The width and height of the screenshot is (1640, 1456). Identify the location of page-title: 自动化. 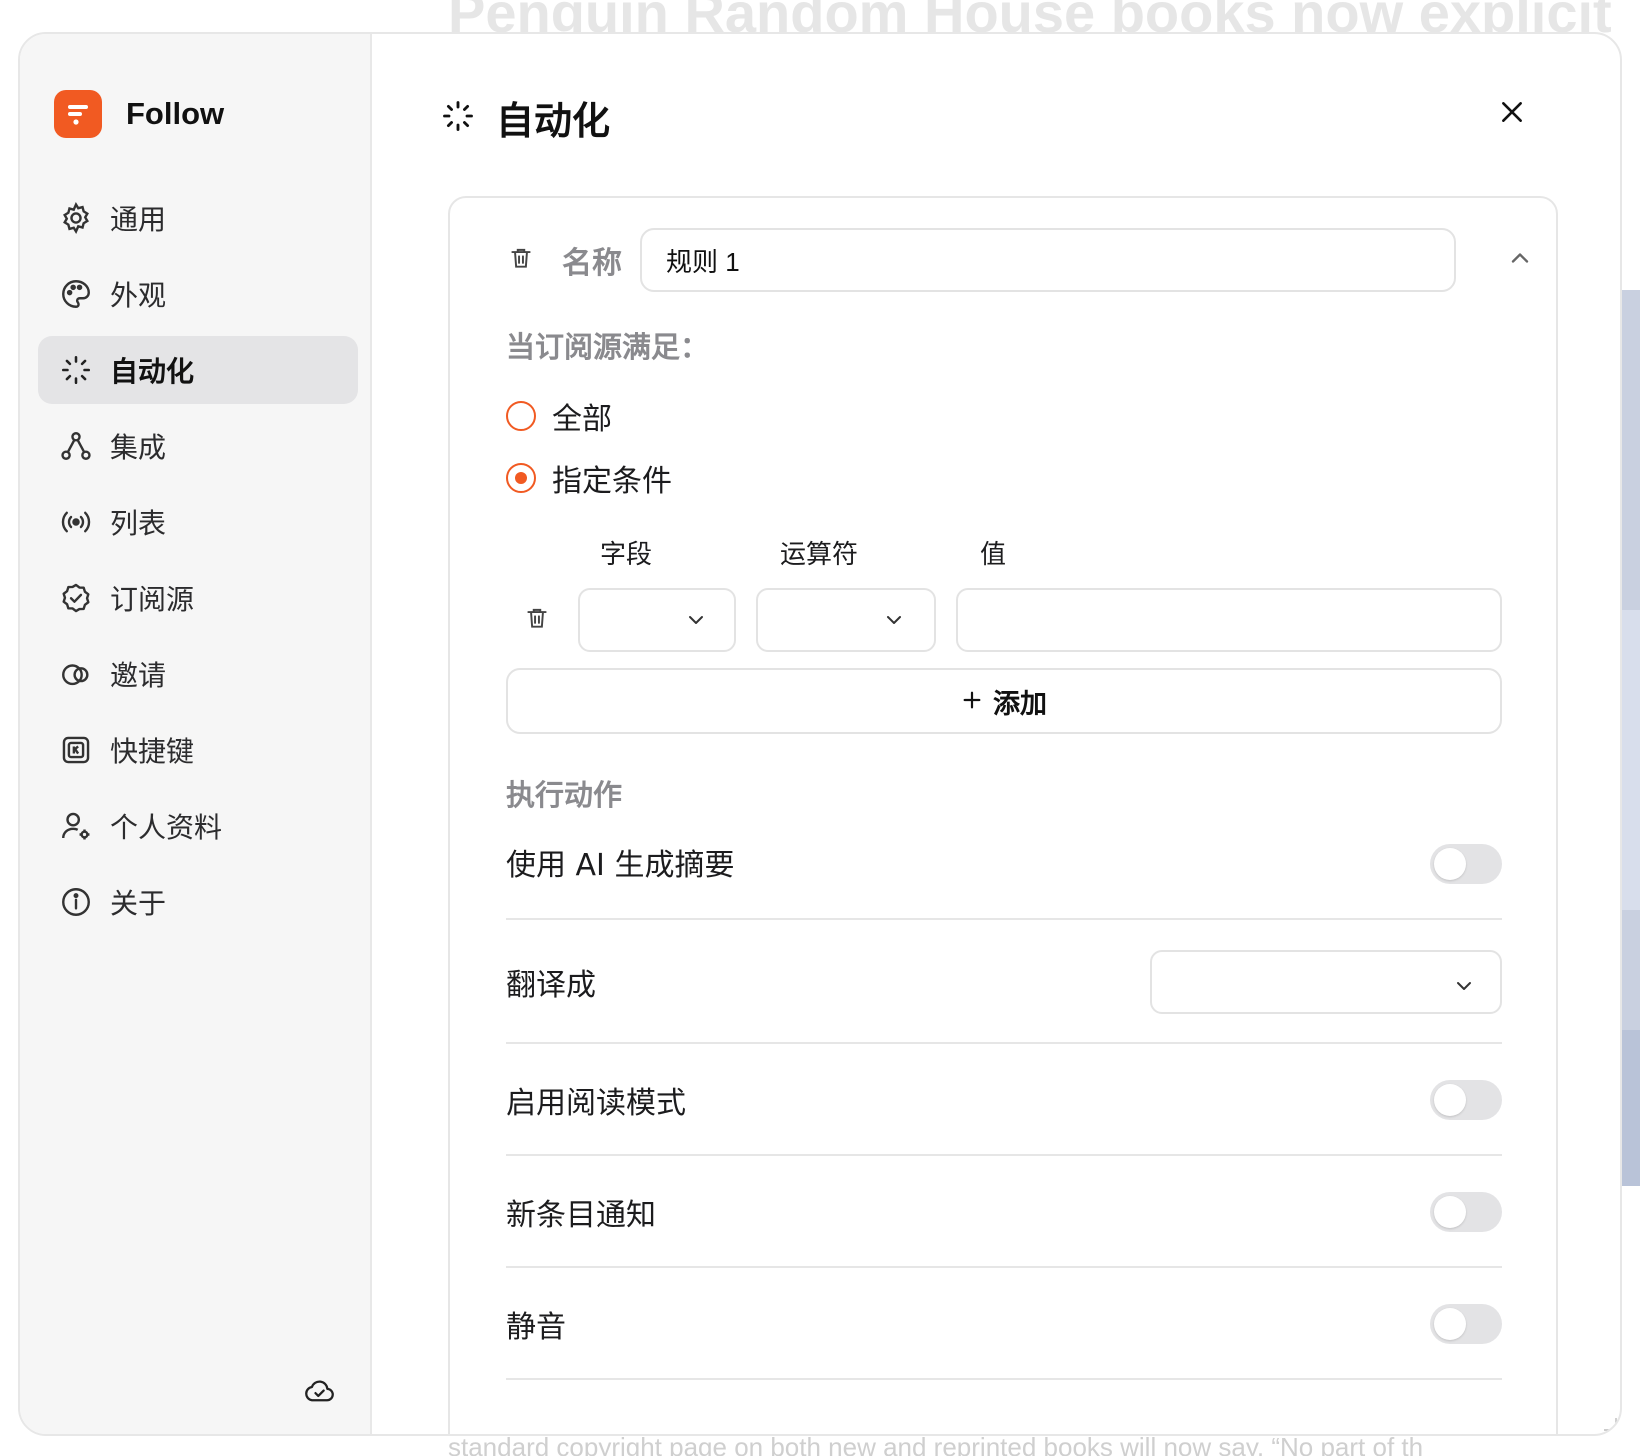
(553, 121).